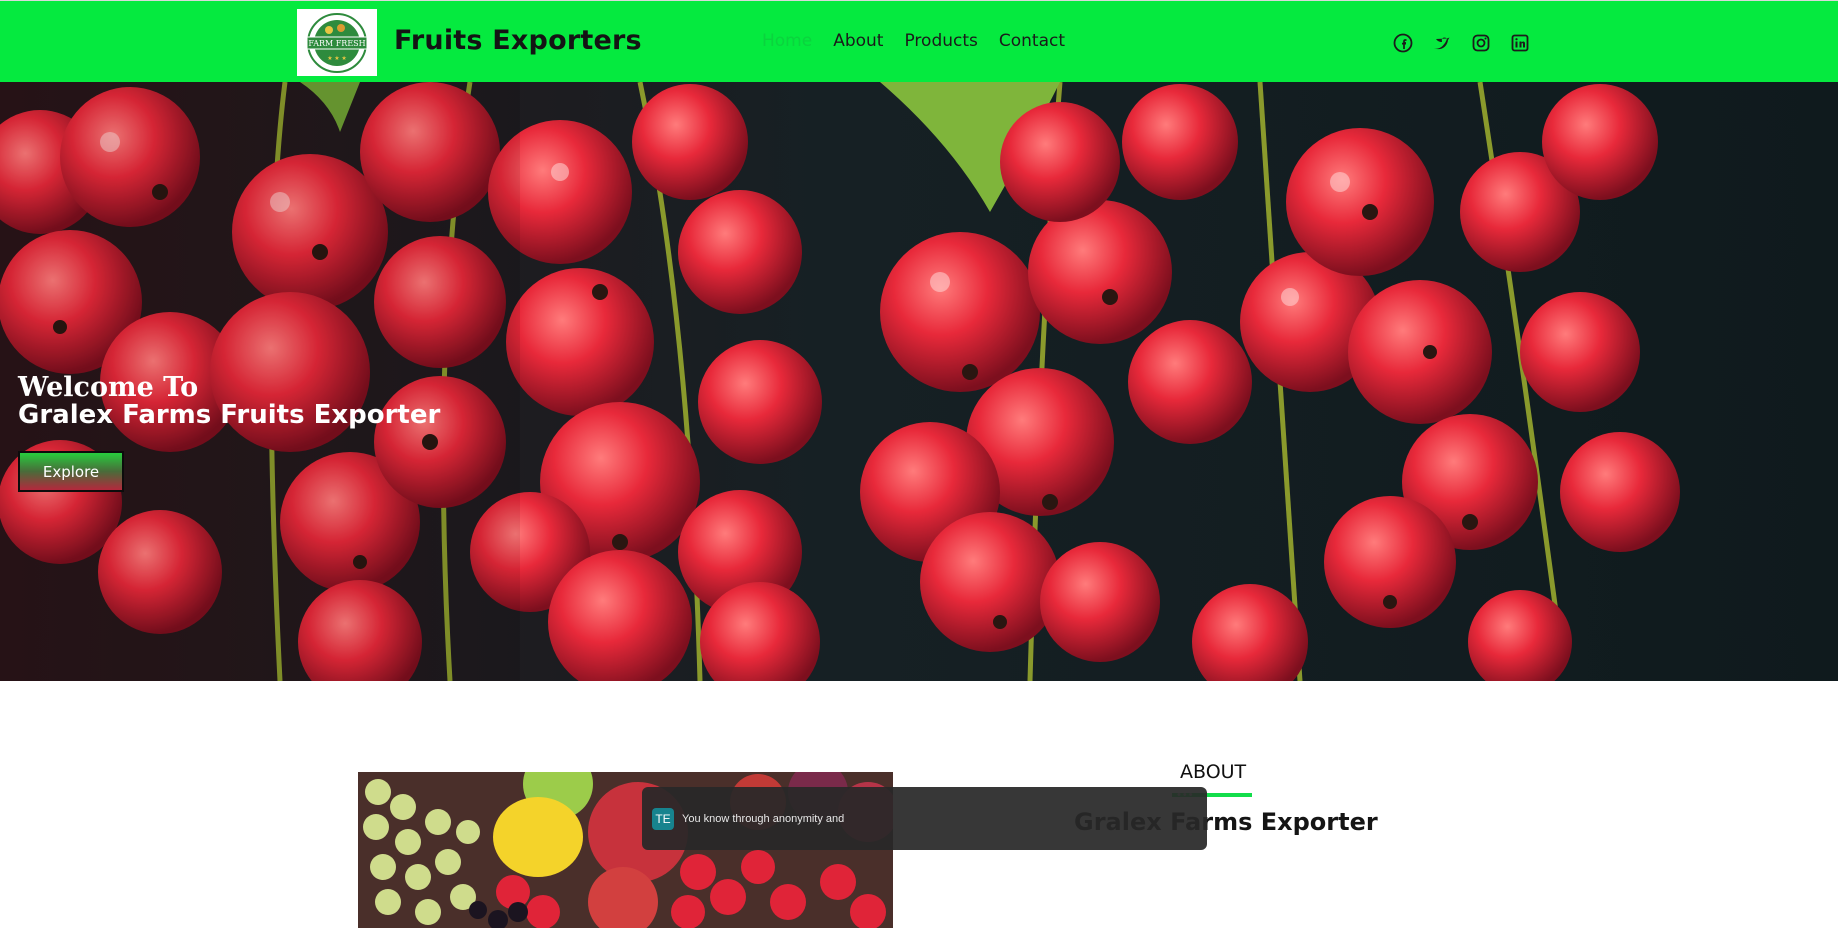 The image size is (1840, 928). Describe the element at coordinates (1032, 41) in the screenshot. I see `nav-contact: Contact` at that location.